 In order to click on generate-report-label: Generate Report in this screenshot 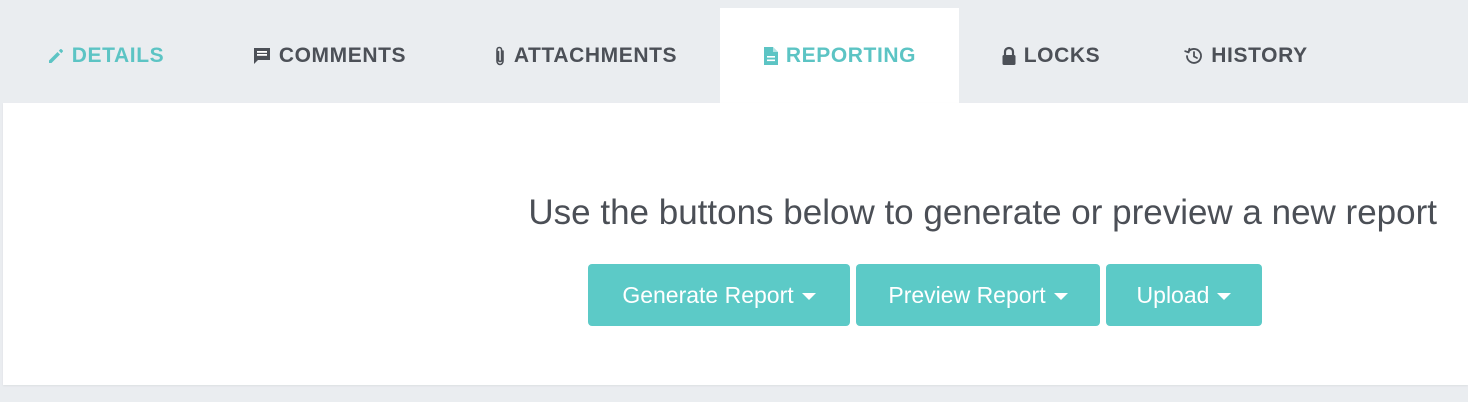, I will do `click(708, 294)`.